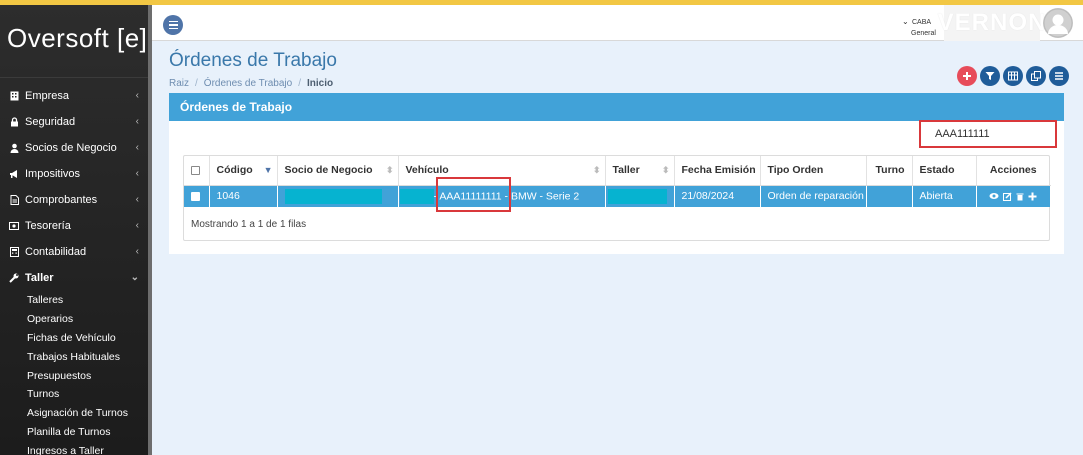 This screenshot has width=1083, height=455. What do you see at coordinates (338, 171) in the screenshot?
I see `column-header-socio: Socio de Negocio ⬍` at bounding box center [338, 171].